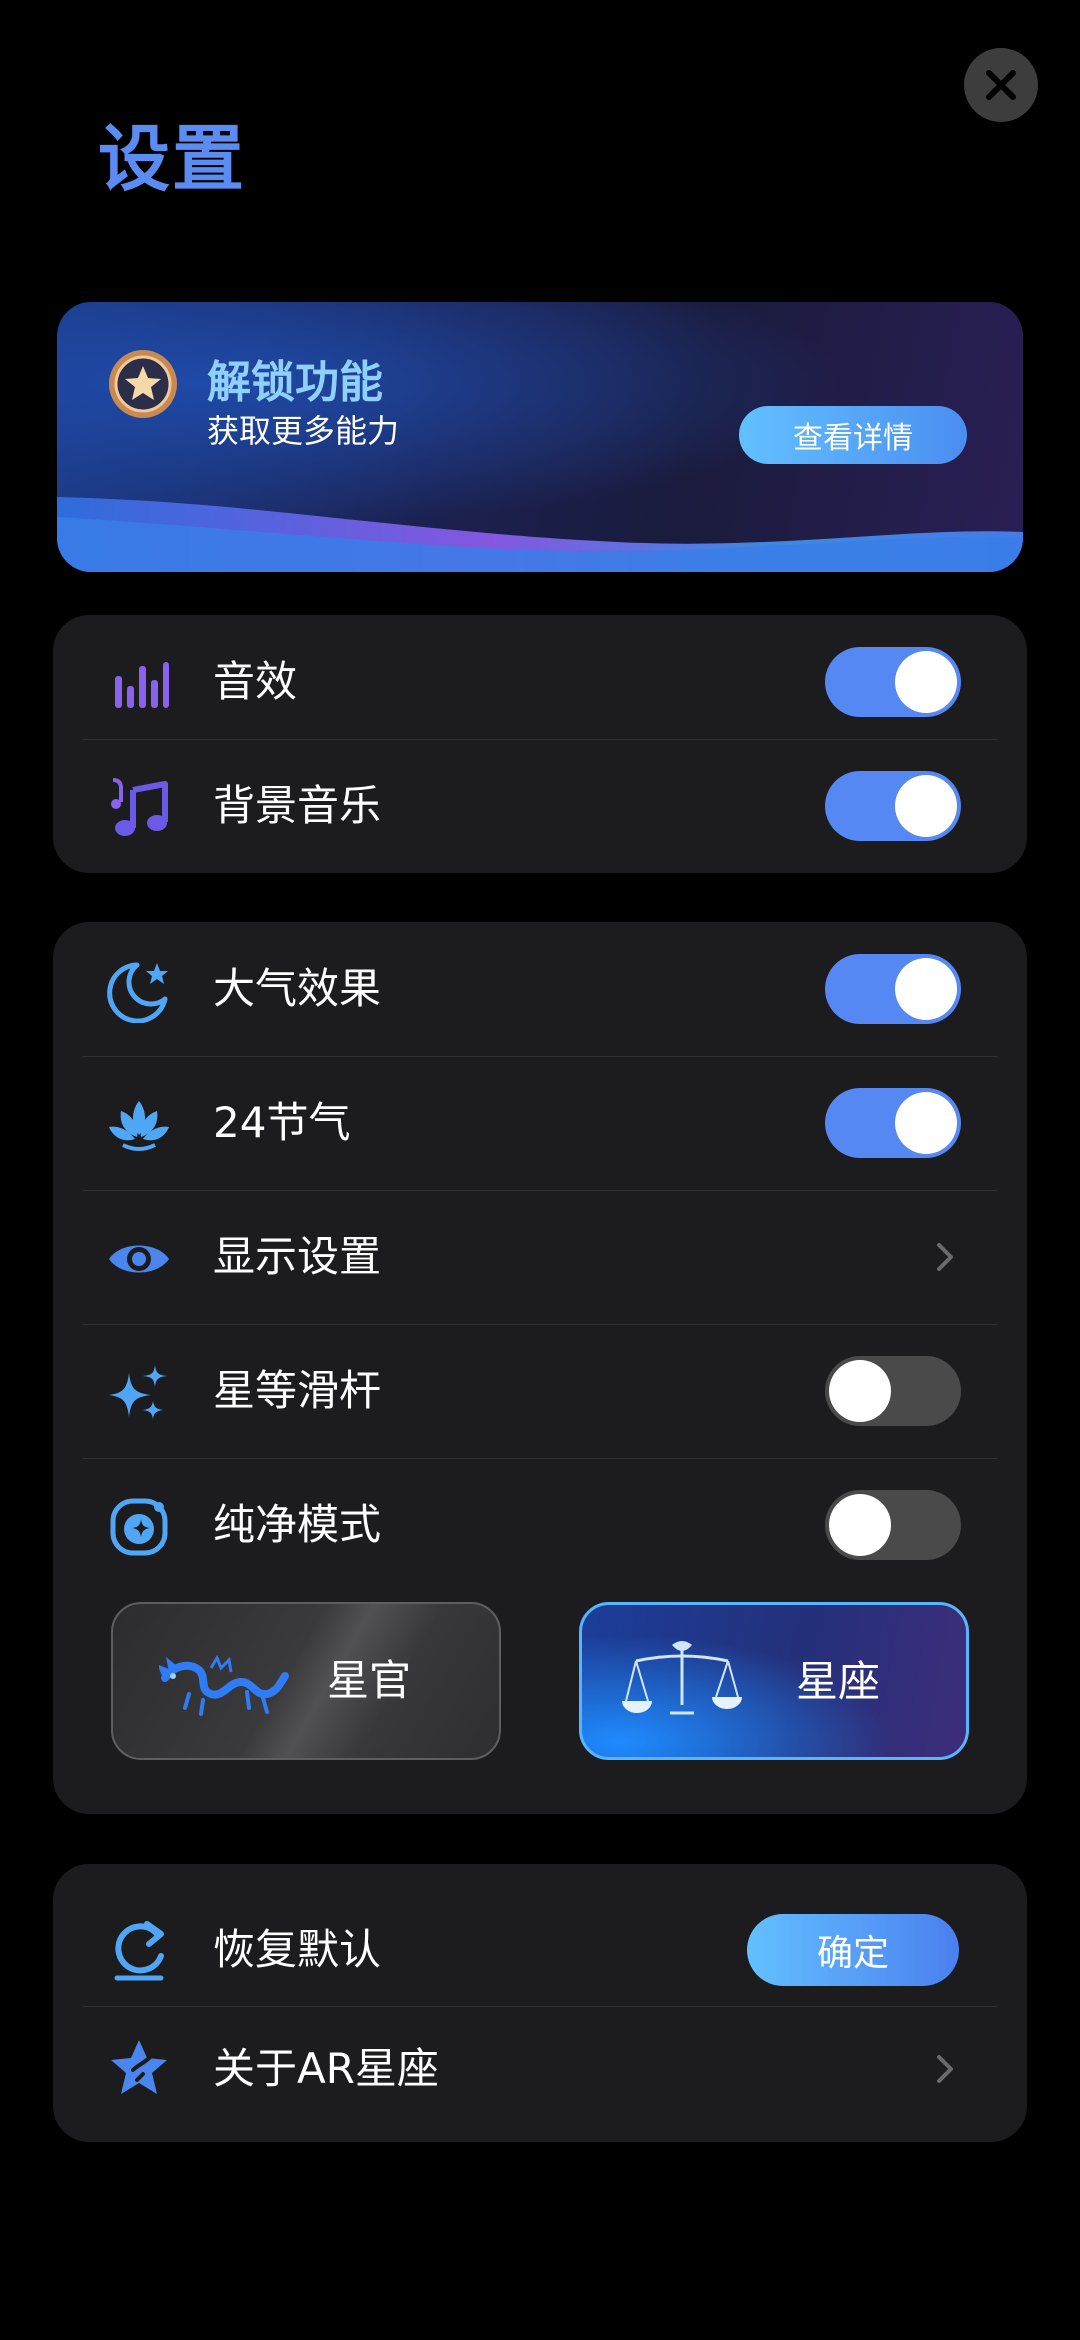 Image resolution: width=1080 pixels, height=2340 pixels. What do you see at coordinates (139, 2067) in the screenshot?
I see `star-badge-icon` at bounding box center [139, 2067].